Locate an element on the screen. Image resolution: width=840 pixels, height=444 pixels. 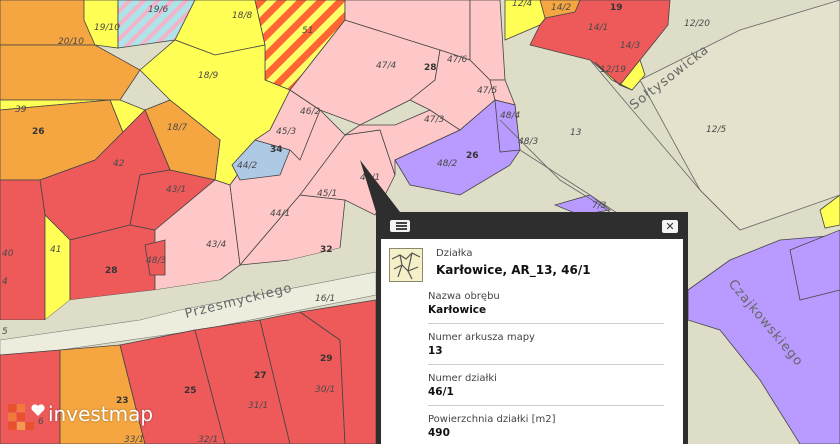
field-map-sheet-value: 13 is located at coordinates (435, 351).